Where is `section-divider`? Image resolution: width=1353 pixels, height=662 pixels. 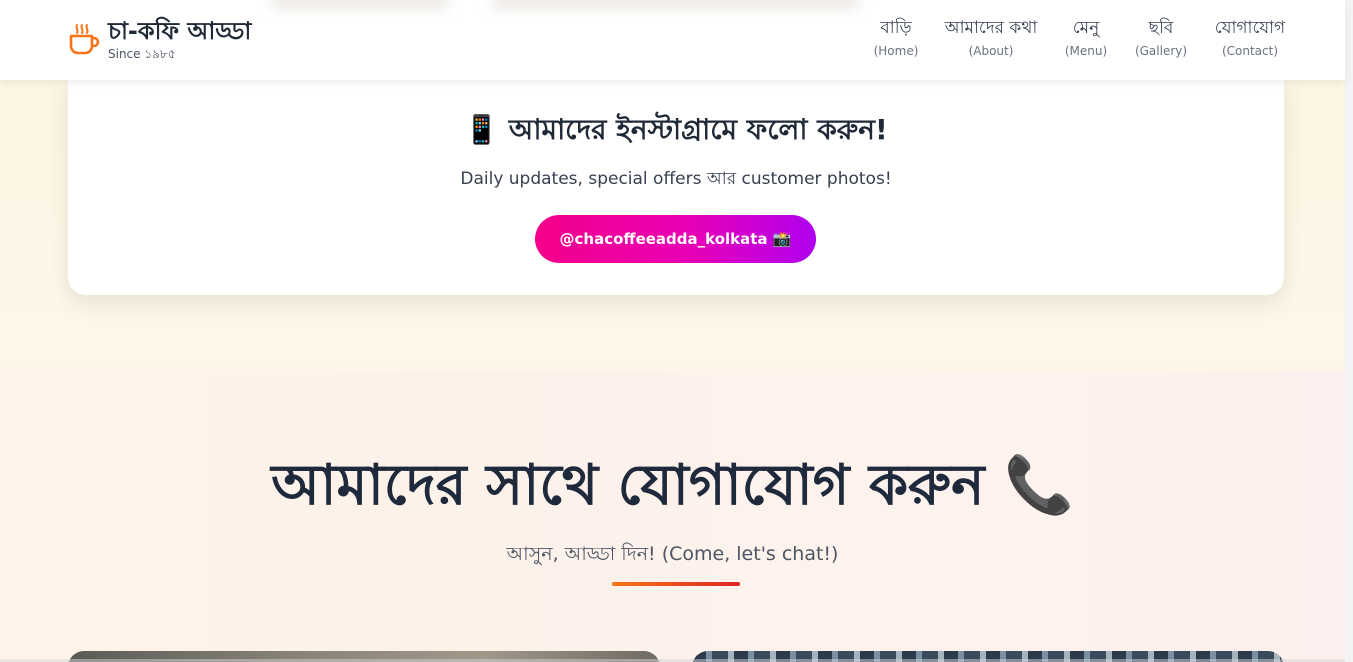
section-divider is located at coordinates (676, 584).